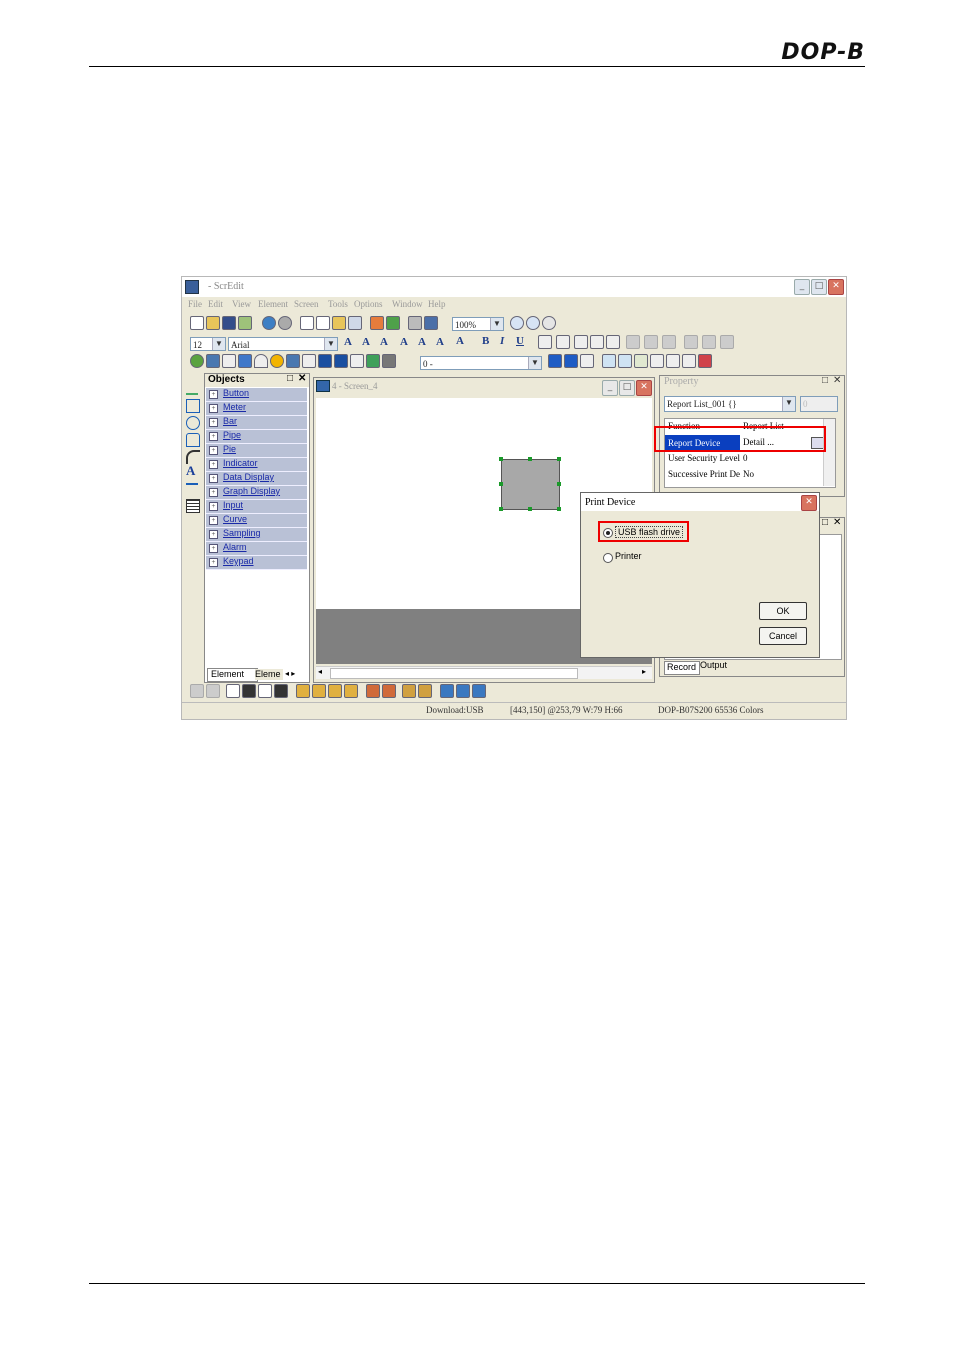 The image size is (954, 1350). I want to click on align-right-icon, so click(597, 342).